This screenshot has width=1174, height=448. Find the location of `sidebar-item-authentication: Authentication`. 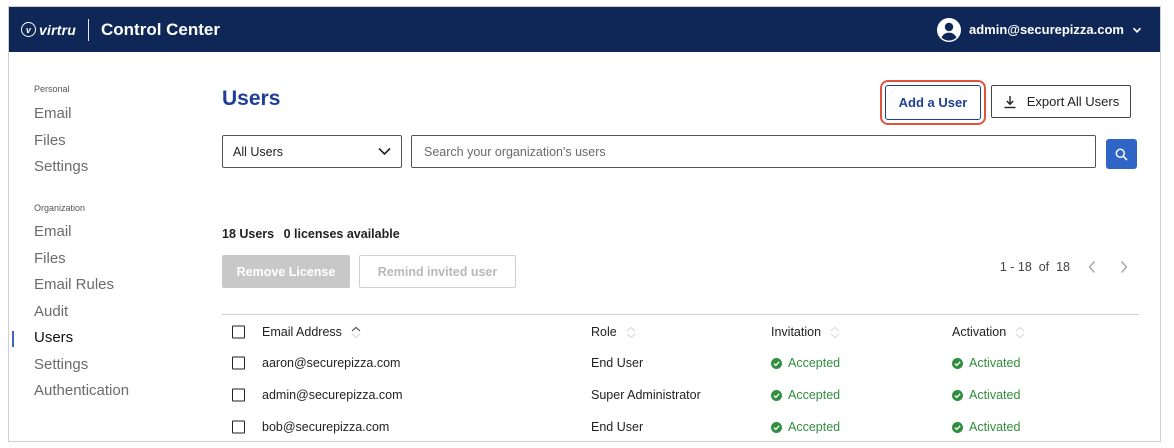

sidebar-item-authentication: Authentication is located at coordinates (81, 390).